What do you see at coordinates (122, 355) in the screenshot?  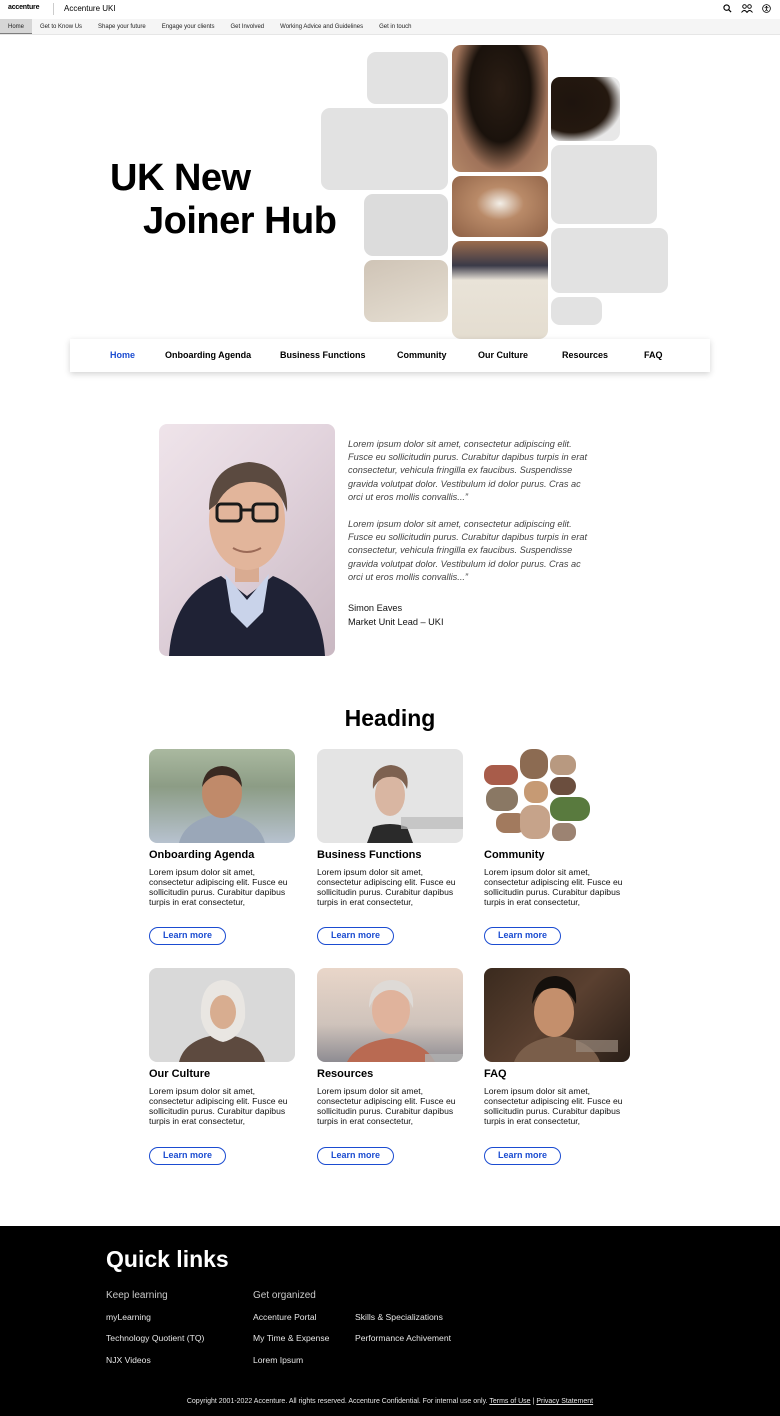 I see `menu-home: Home` at bounding box center [122, 355].